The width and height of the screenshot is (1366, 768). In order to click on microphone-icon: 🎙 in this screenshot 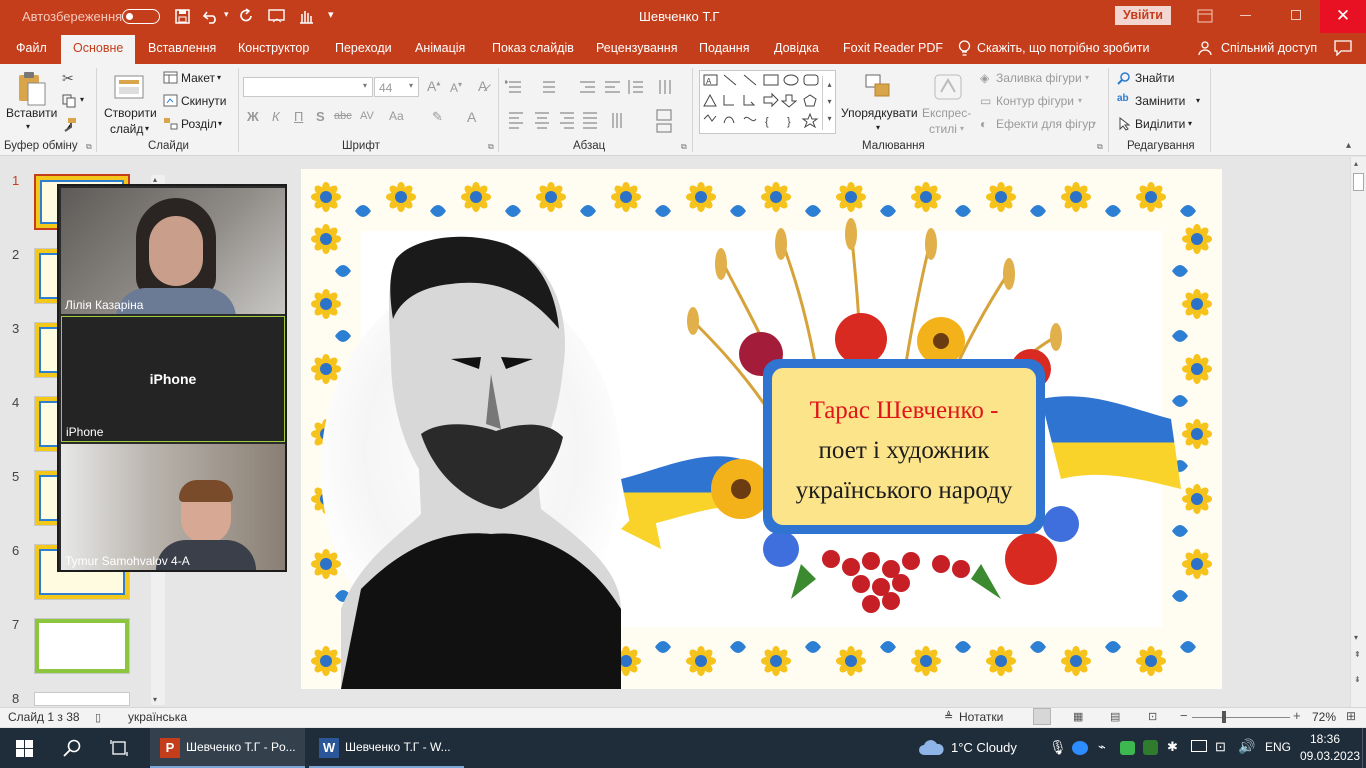, I will do `click(1058, 747)`.